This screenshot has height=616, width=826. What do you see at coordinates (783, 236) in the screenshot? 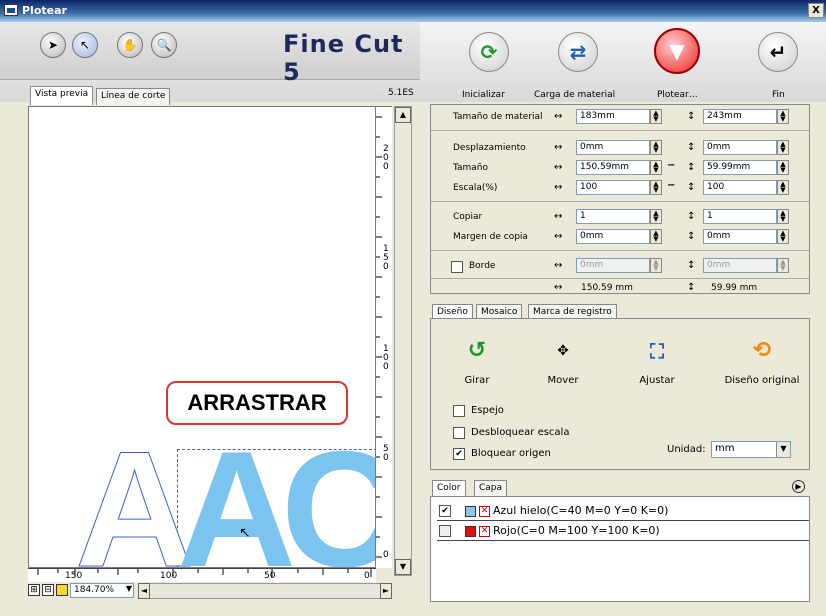
I see `spin-copy-margin-y: ▲ ▼` at bounding box center [783, 236].